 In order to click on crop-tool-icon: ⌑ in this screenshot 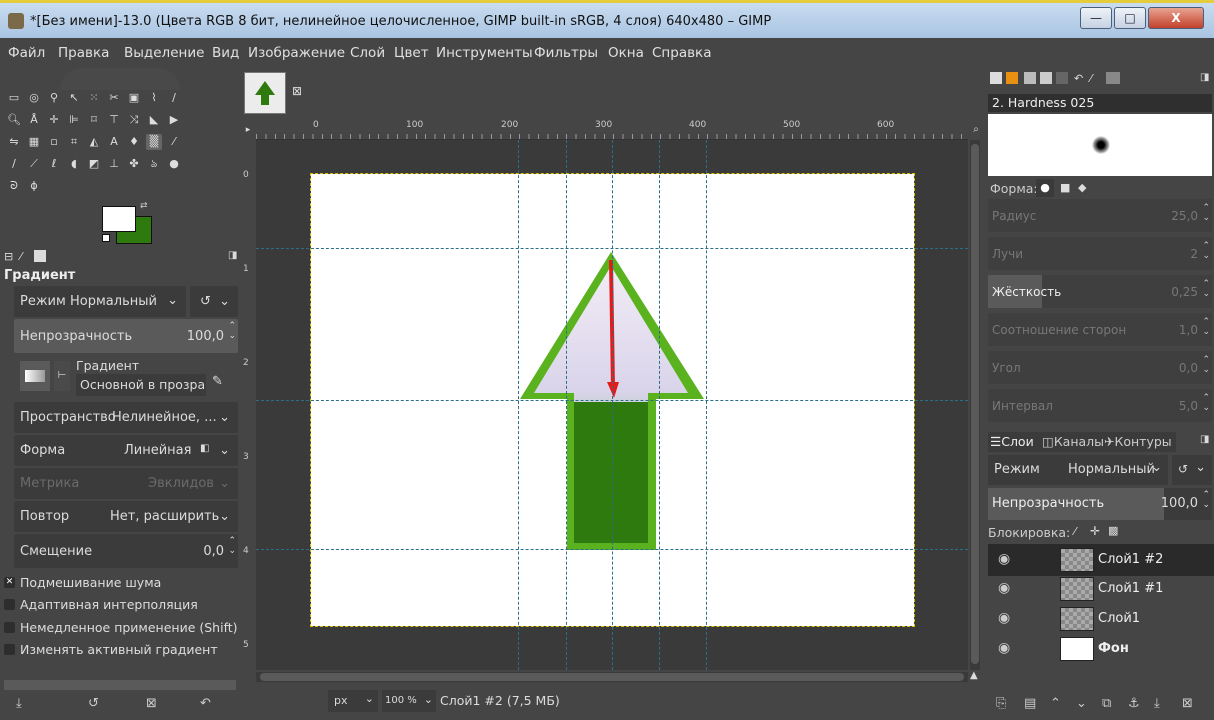, I will do `click(94, 120)`.